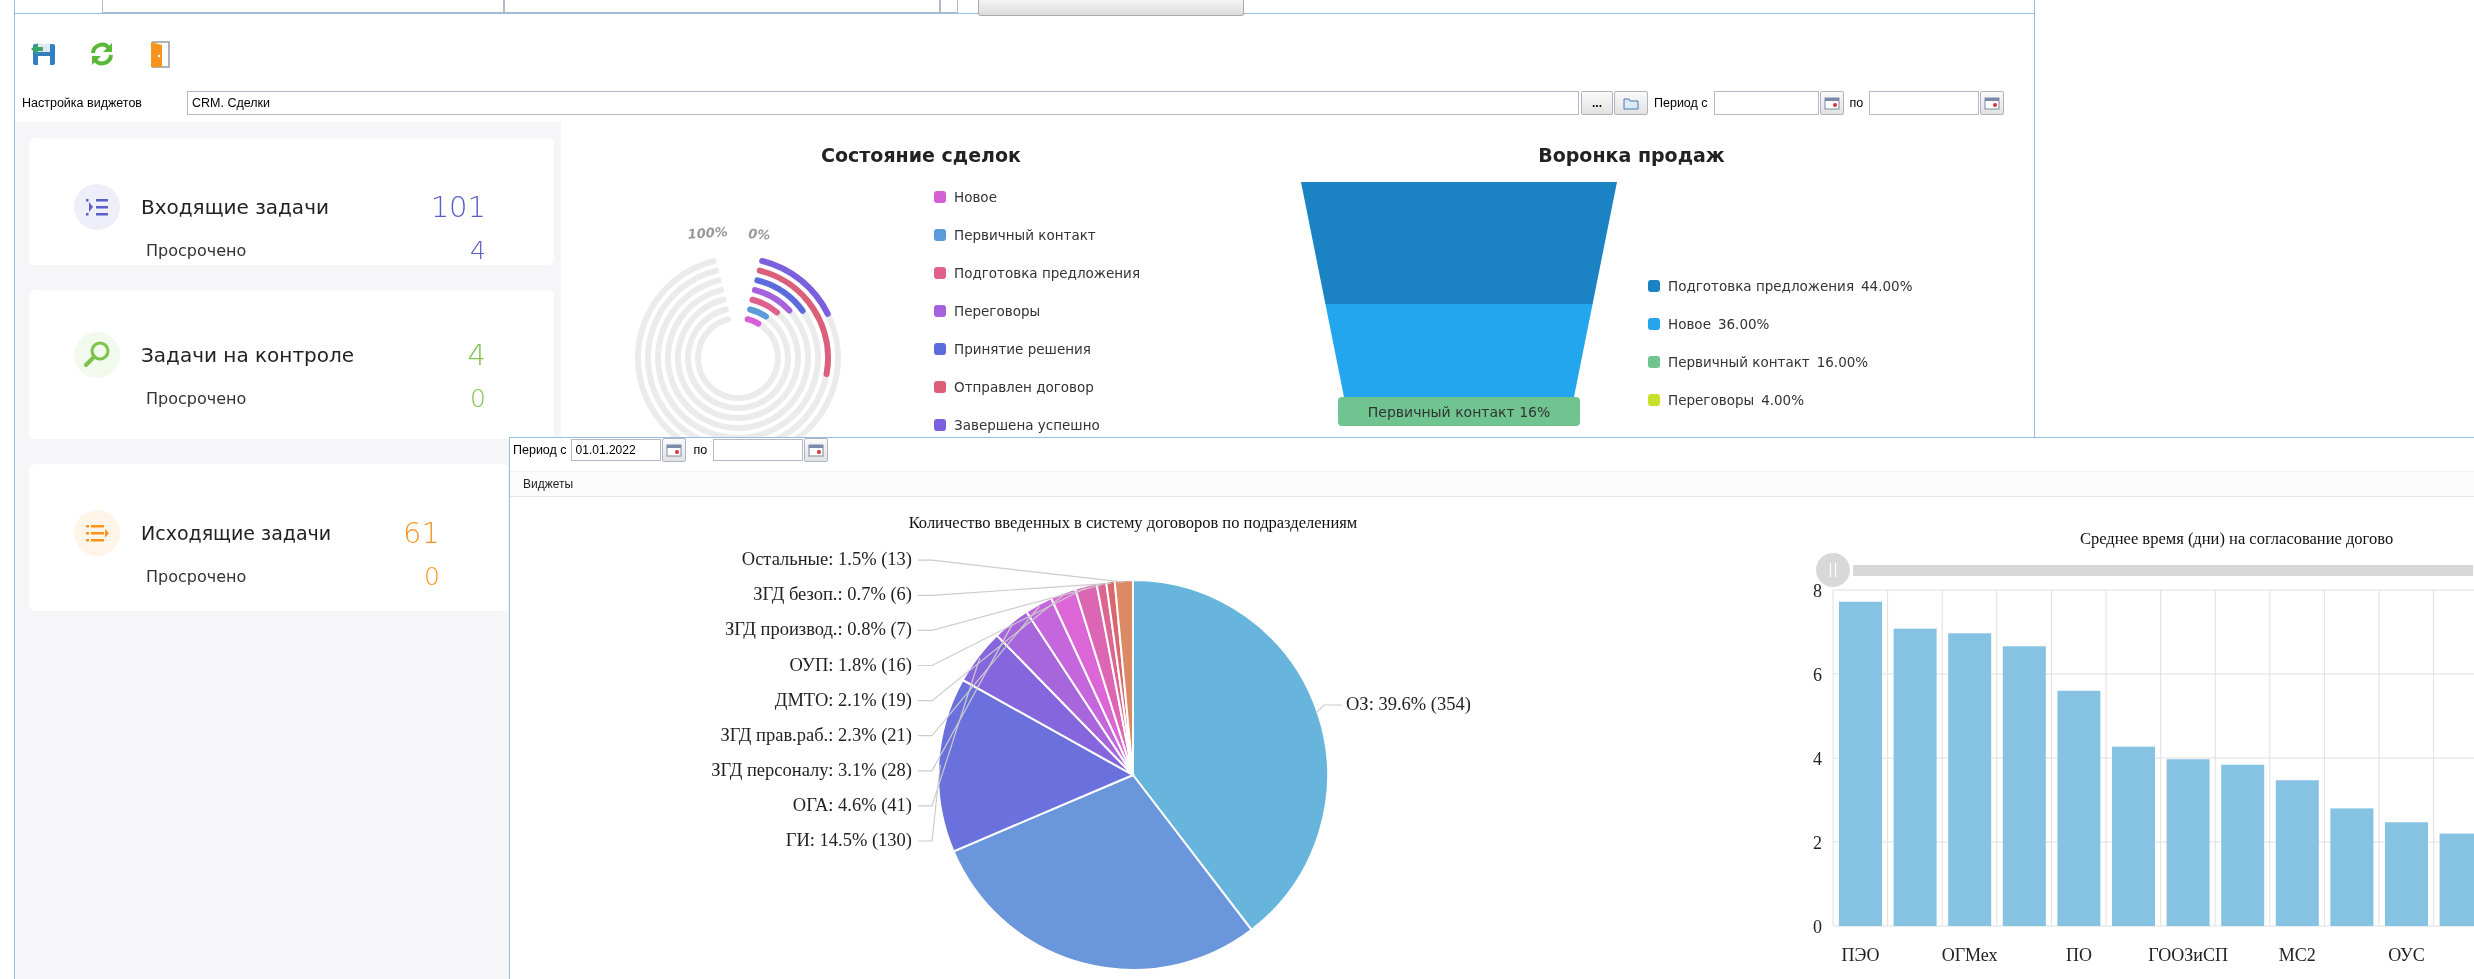 This screenshot has height=979, width=2474. I want to click on axis-tick-label: ГООЗиСП, so click(2188, 955).